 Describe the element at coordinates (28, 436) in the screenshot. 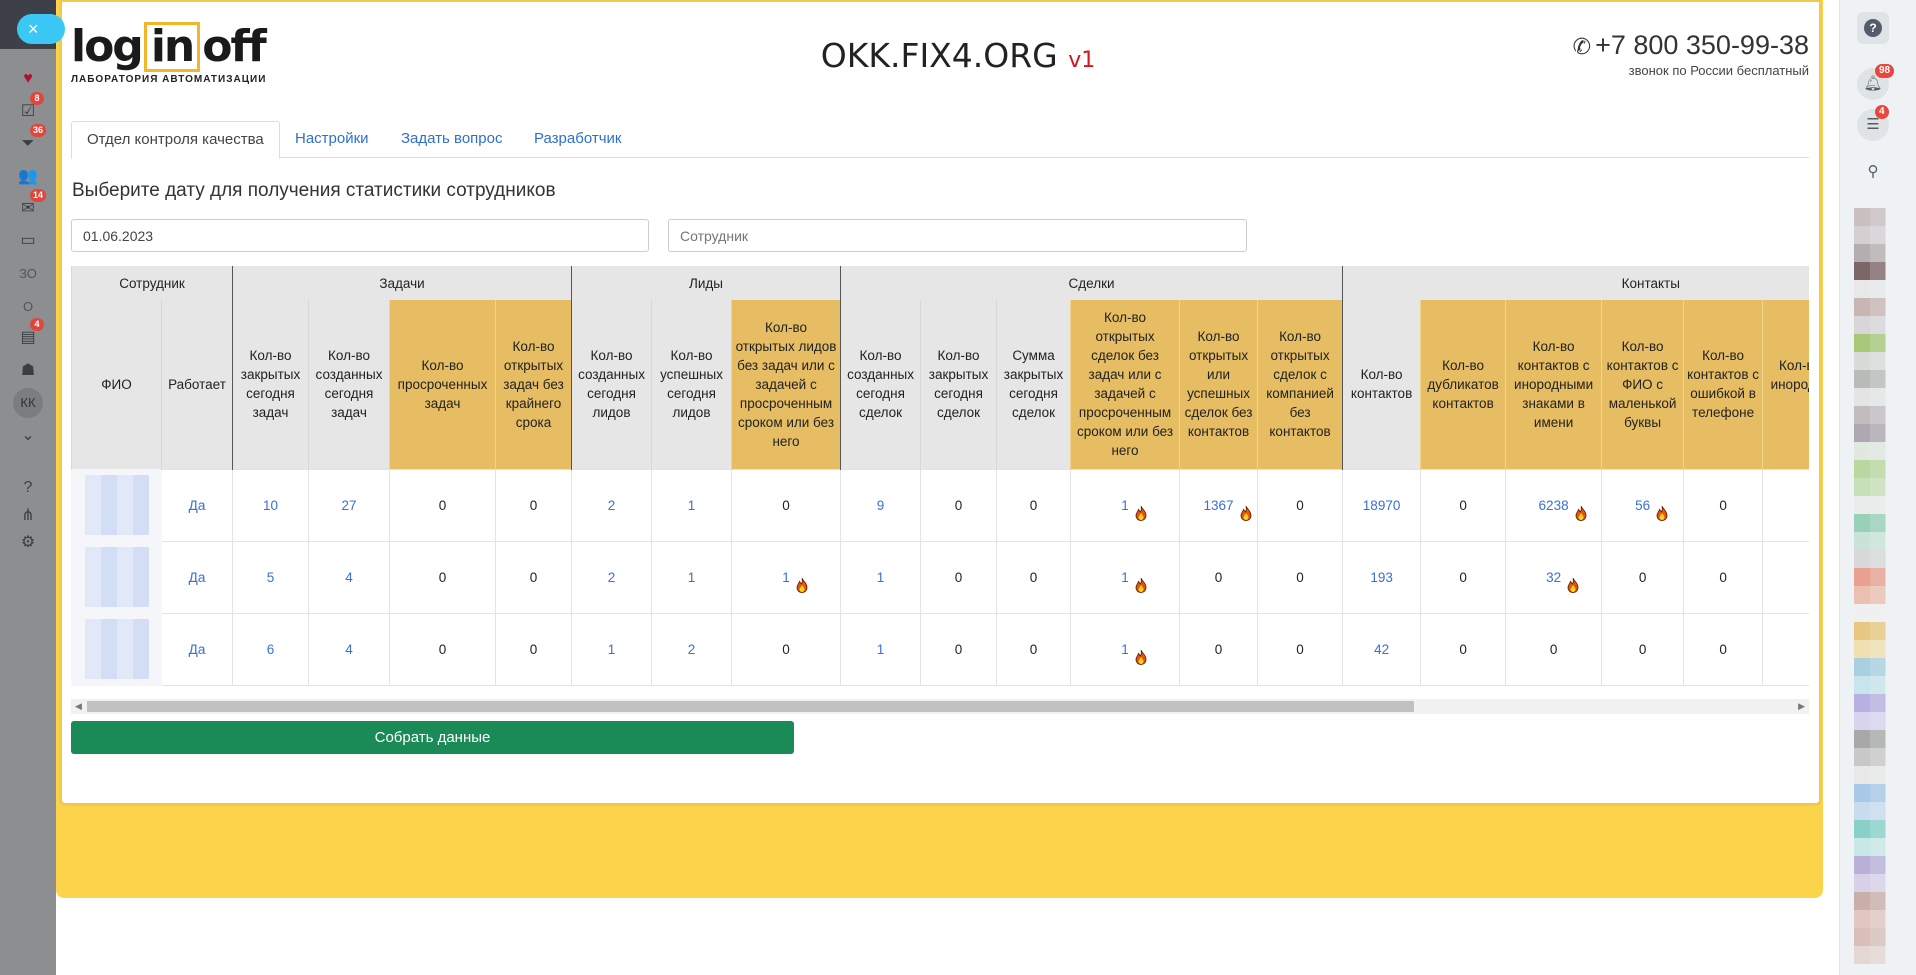

I see `chevron-down-icon: ⌄` at that location.